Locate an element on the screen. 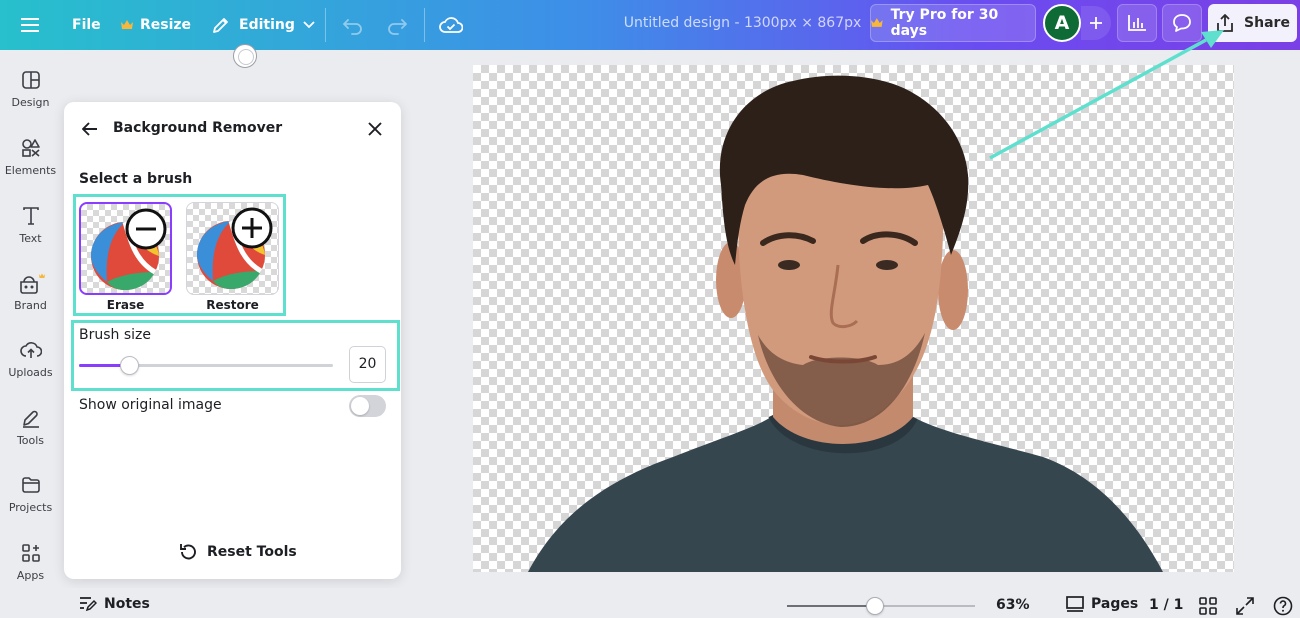 Image resolution: width=1300 pixels, height=618 pixels. insights-button is located at coordinates (1137, 23).